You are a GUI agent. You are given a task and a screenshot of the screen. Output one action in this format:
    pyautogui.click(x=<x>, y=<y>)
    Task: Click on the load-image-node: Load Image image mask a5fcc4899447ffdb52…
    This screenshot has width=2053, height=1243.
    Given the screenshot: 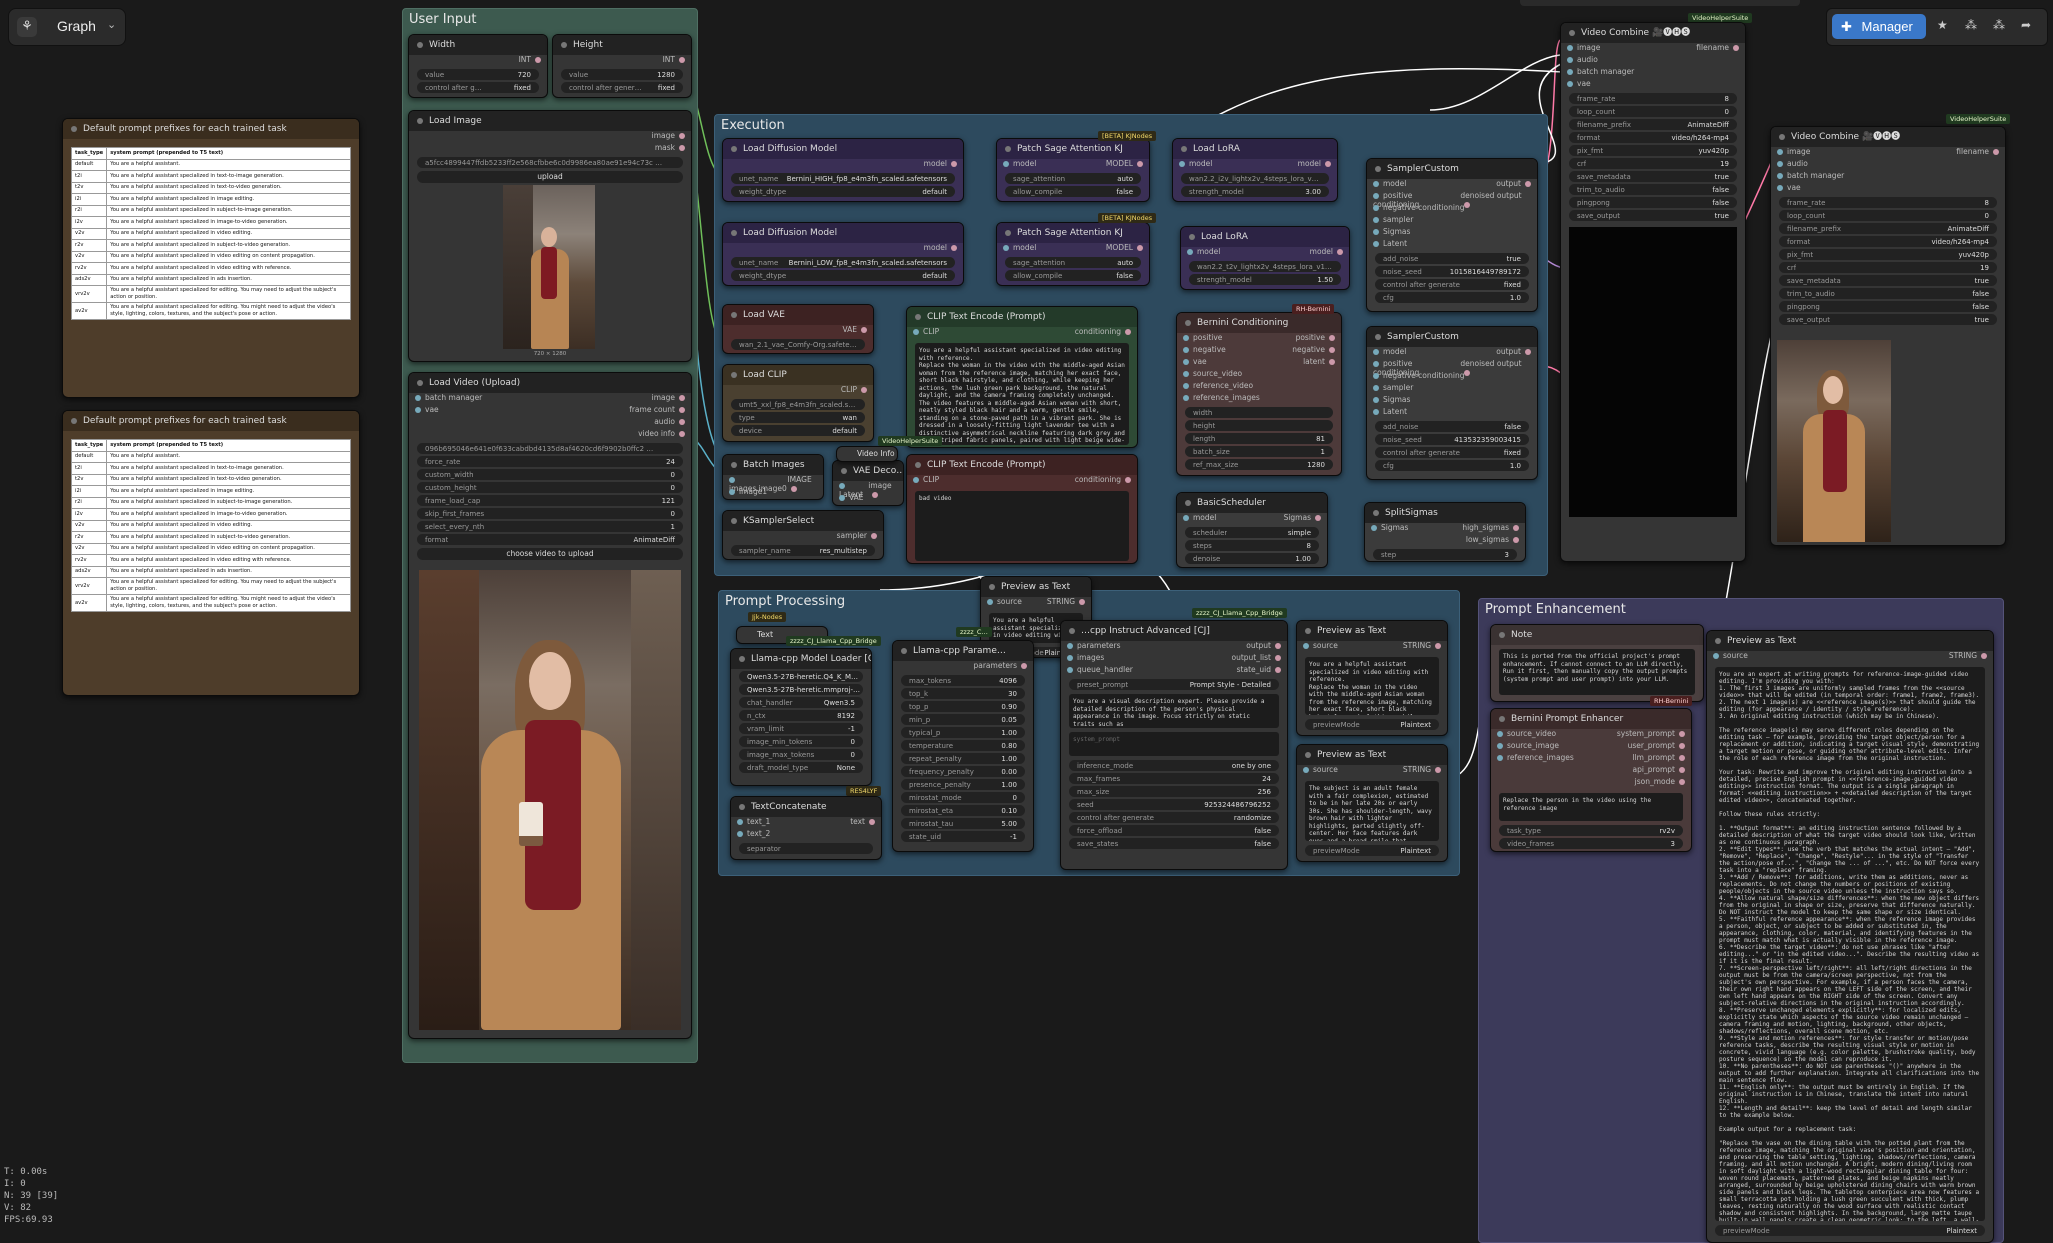 What is the action you would take?
    pyautogui.click(x=550, y=236)
    